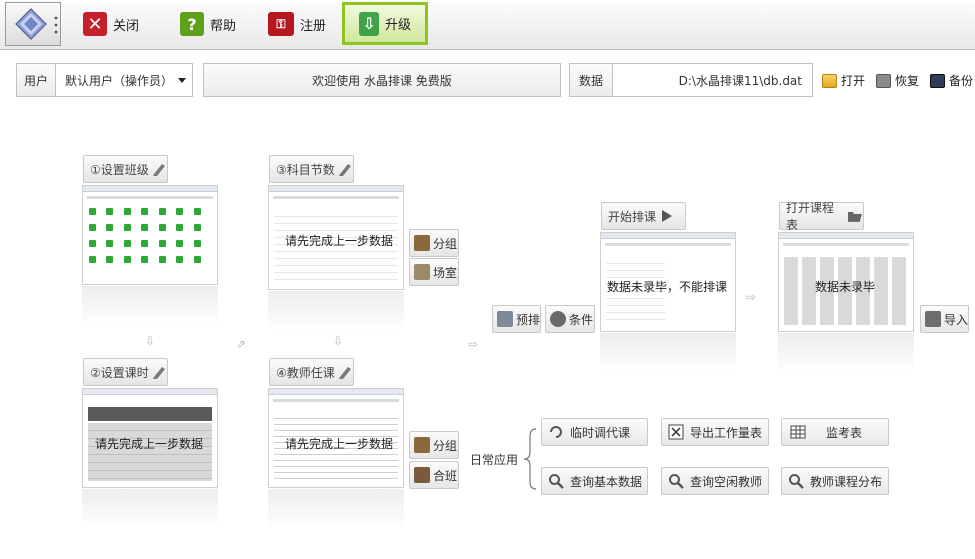 The height and width of the screenshot is (559, 975). I want to click on step-label: ①设置班级, so click(119, 169).